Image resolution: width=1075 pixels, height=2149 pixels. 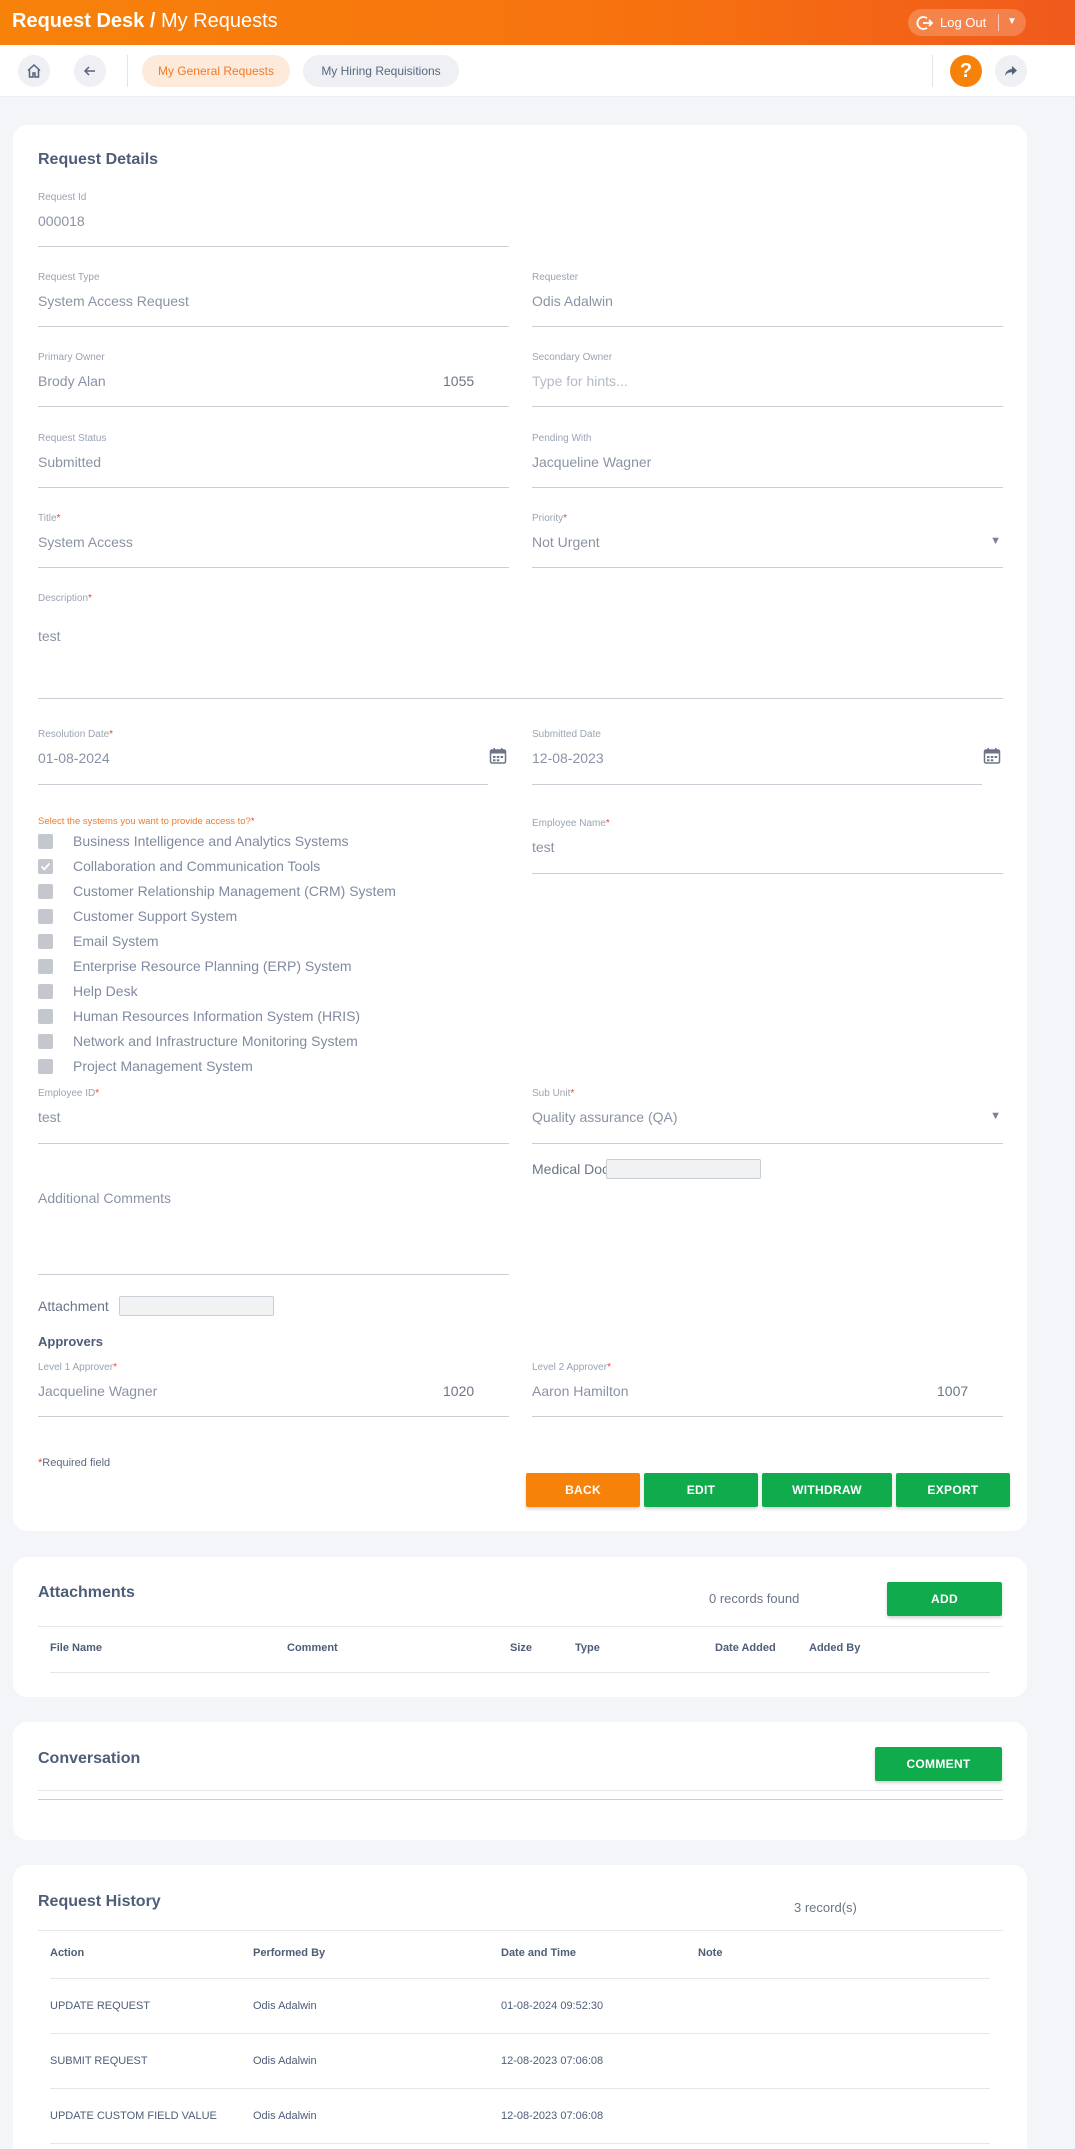 What do you see at coordinates (701, 1490) in the screenshot?
I see `edit-button: EDIT` at bounding box center [701, 1490].